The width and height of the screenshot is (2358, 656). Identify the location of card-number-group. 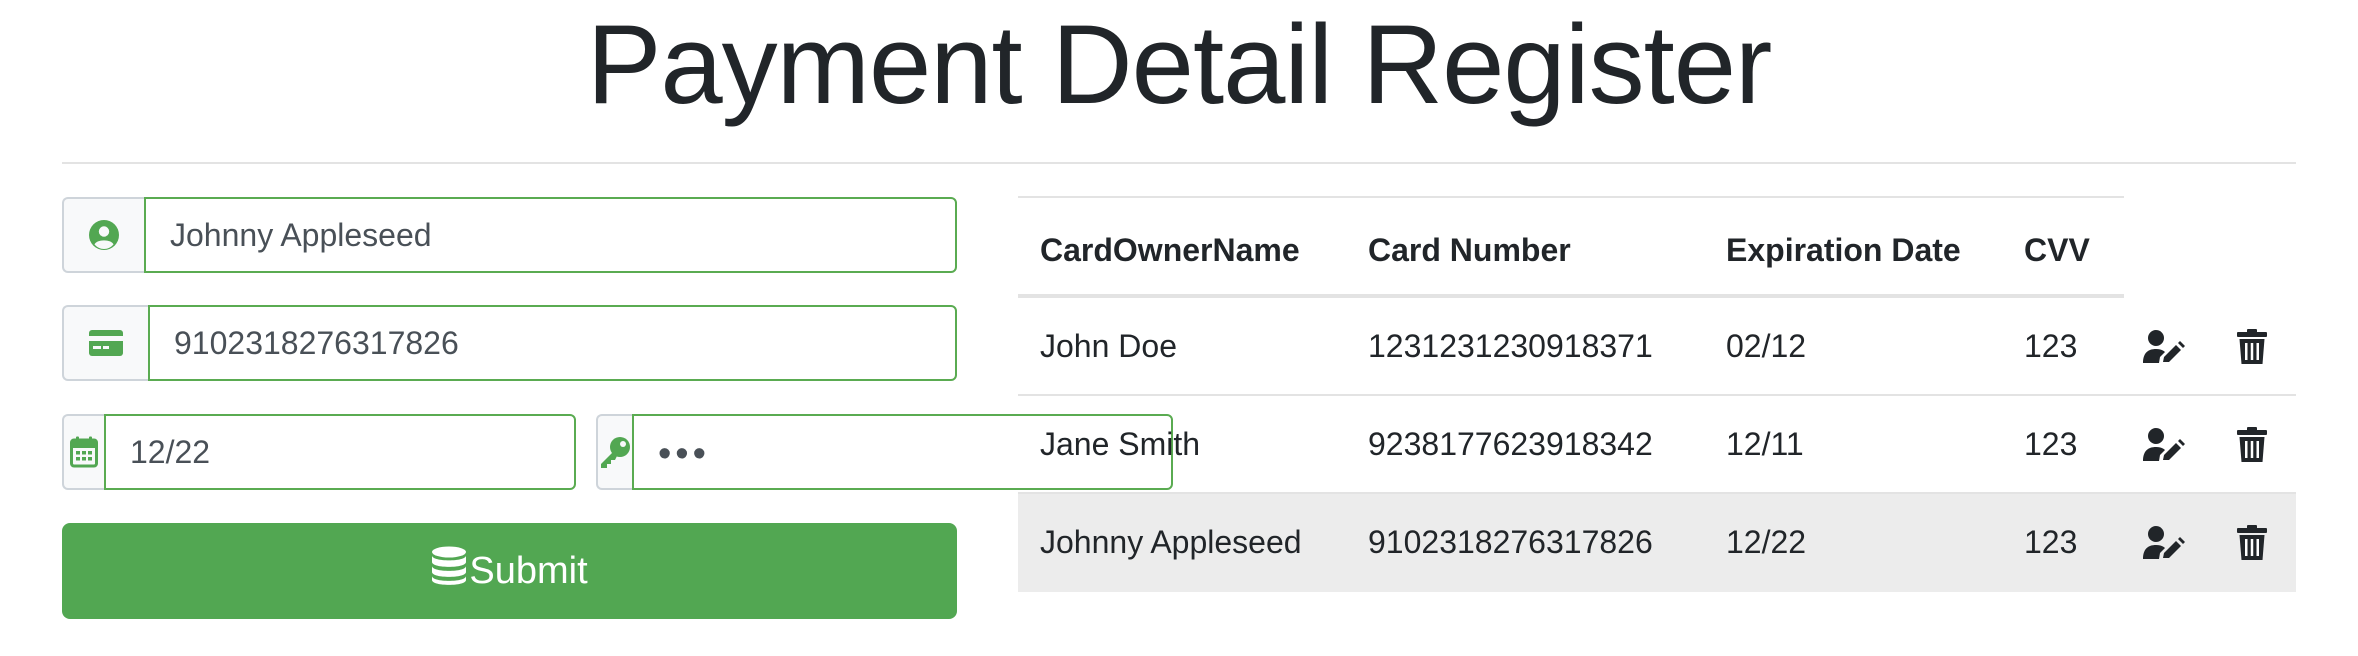
(509, 343).